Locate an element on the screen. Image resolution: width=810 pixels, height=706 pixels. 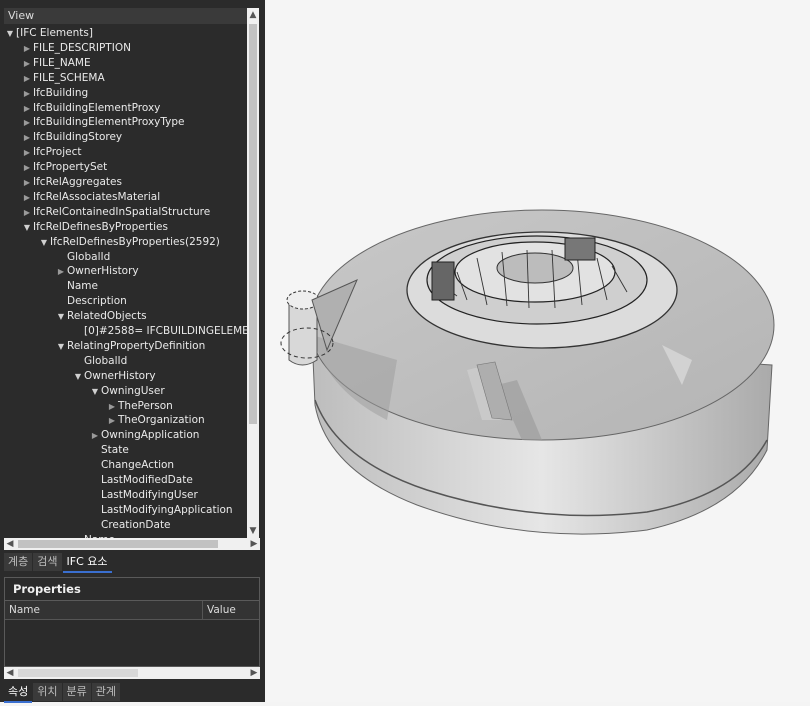
column-value: Value is located at coordinates (219, 610).